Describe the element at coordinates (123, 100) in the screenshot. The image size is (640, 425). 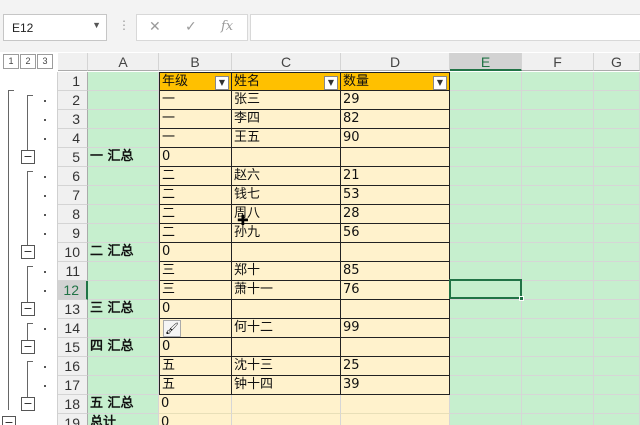
I see `cell-a2` at that location.